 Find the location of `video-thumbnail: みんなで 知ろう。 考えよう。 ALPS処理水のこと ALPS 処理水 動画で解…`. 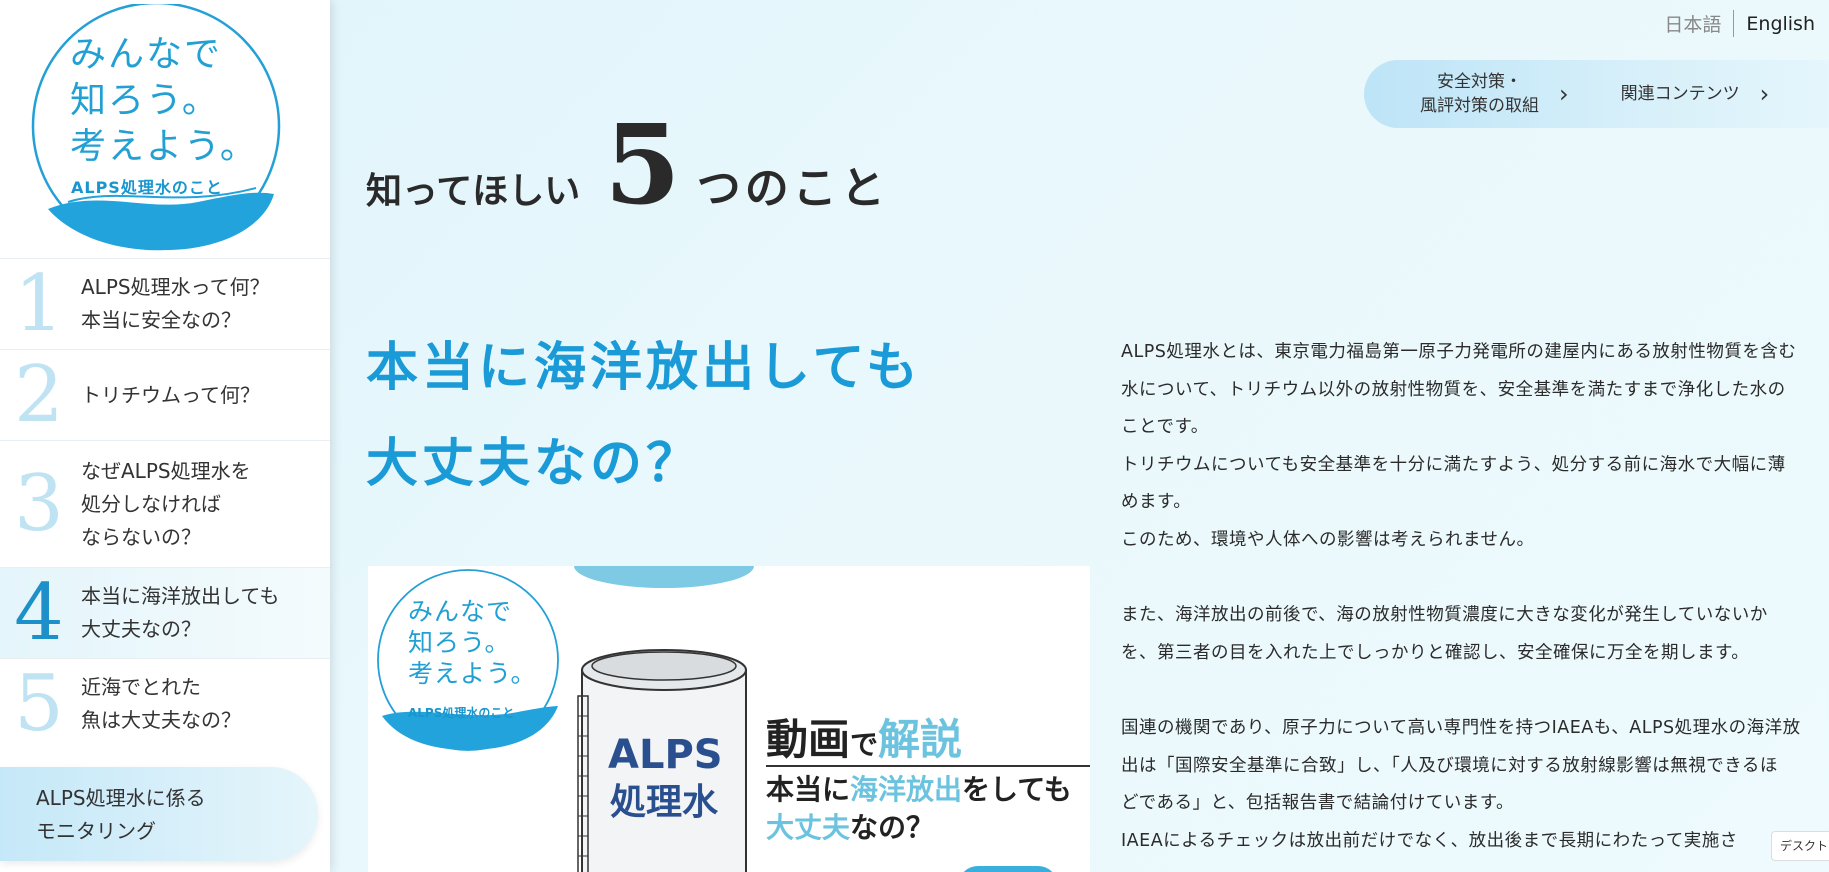

video-thumbnail: みんなで 知ろう。 考えよう。 ALPS処理水のこと ALPS 処理水 動画で解… is located at coordinates (729, 719).